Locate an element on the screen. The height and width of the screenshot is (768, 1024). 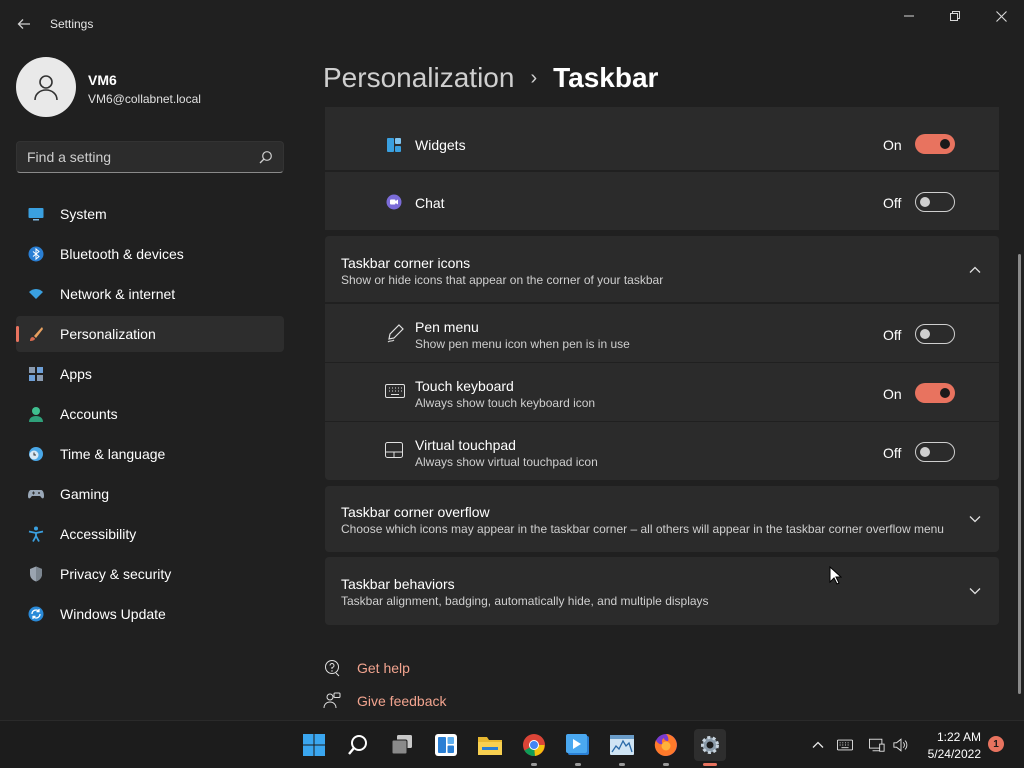
minimize-button is located at coordinates (909, 16).